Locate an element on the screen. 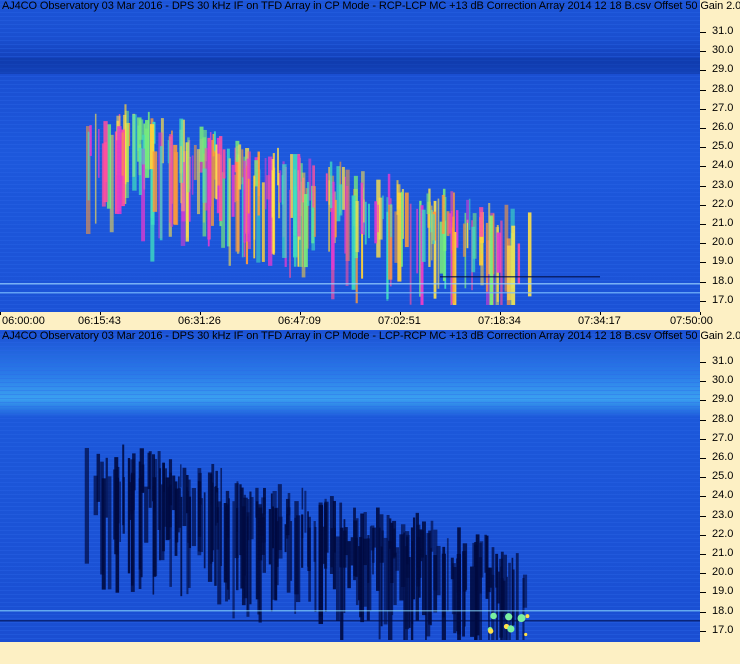  x-tick-label: 07:34:17 is located at coordinates (599, 321).